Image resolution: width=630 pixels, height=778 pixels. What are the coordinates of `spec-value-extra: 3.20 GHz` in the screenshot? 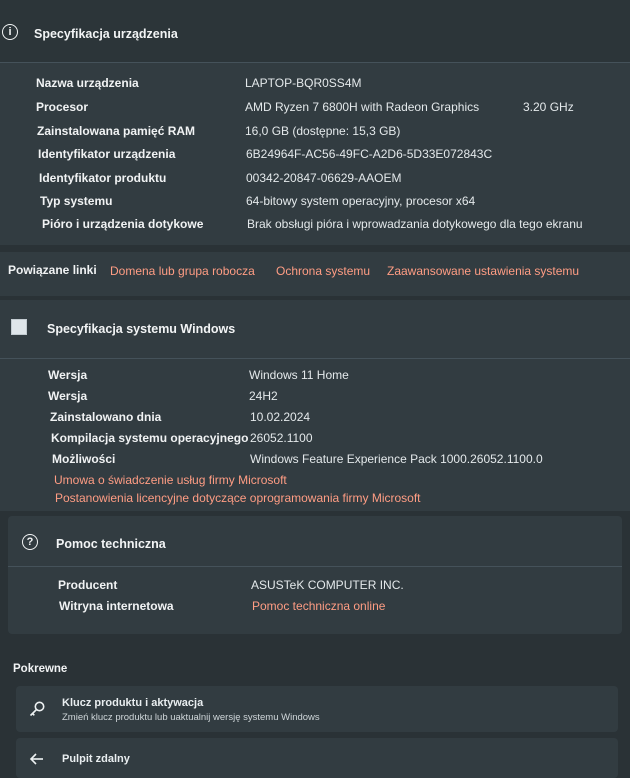 It's located at (548, 107).